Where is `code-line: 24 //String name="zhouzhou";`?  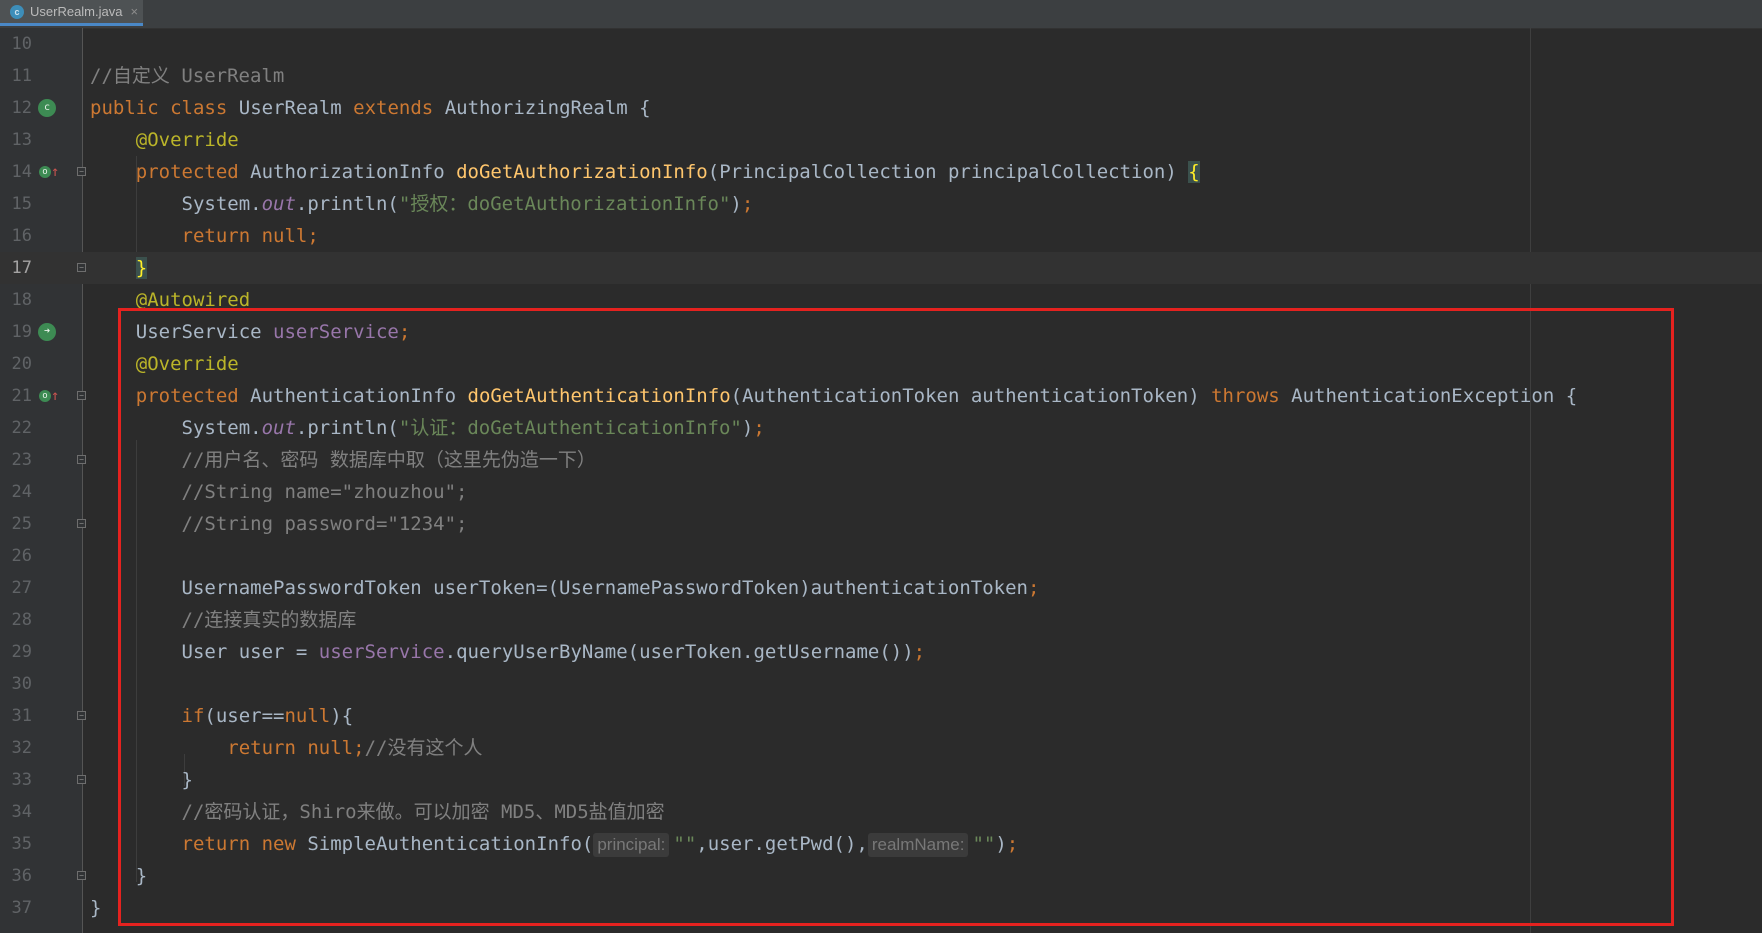 code-line: 24 //String name="zhouzhou"; is located at coordinates (881, 492).